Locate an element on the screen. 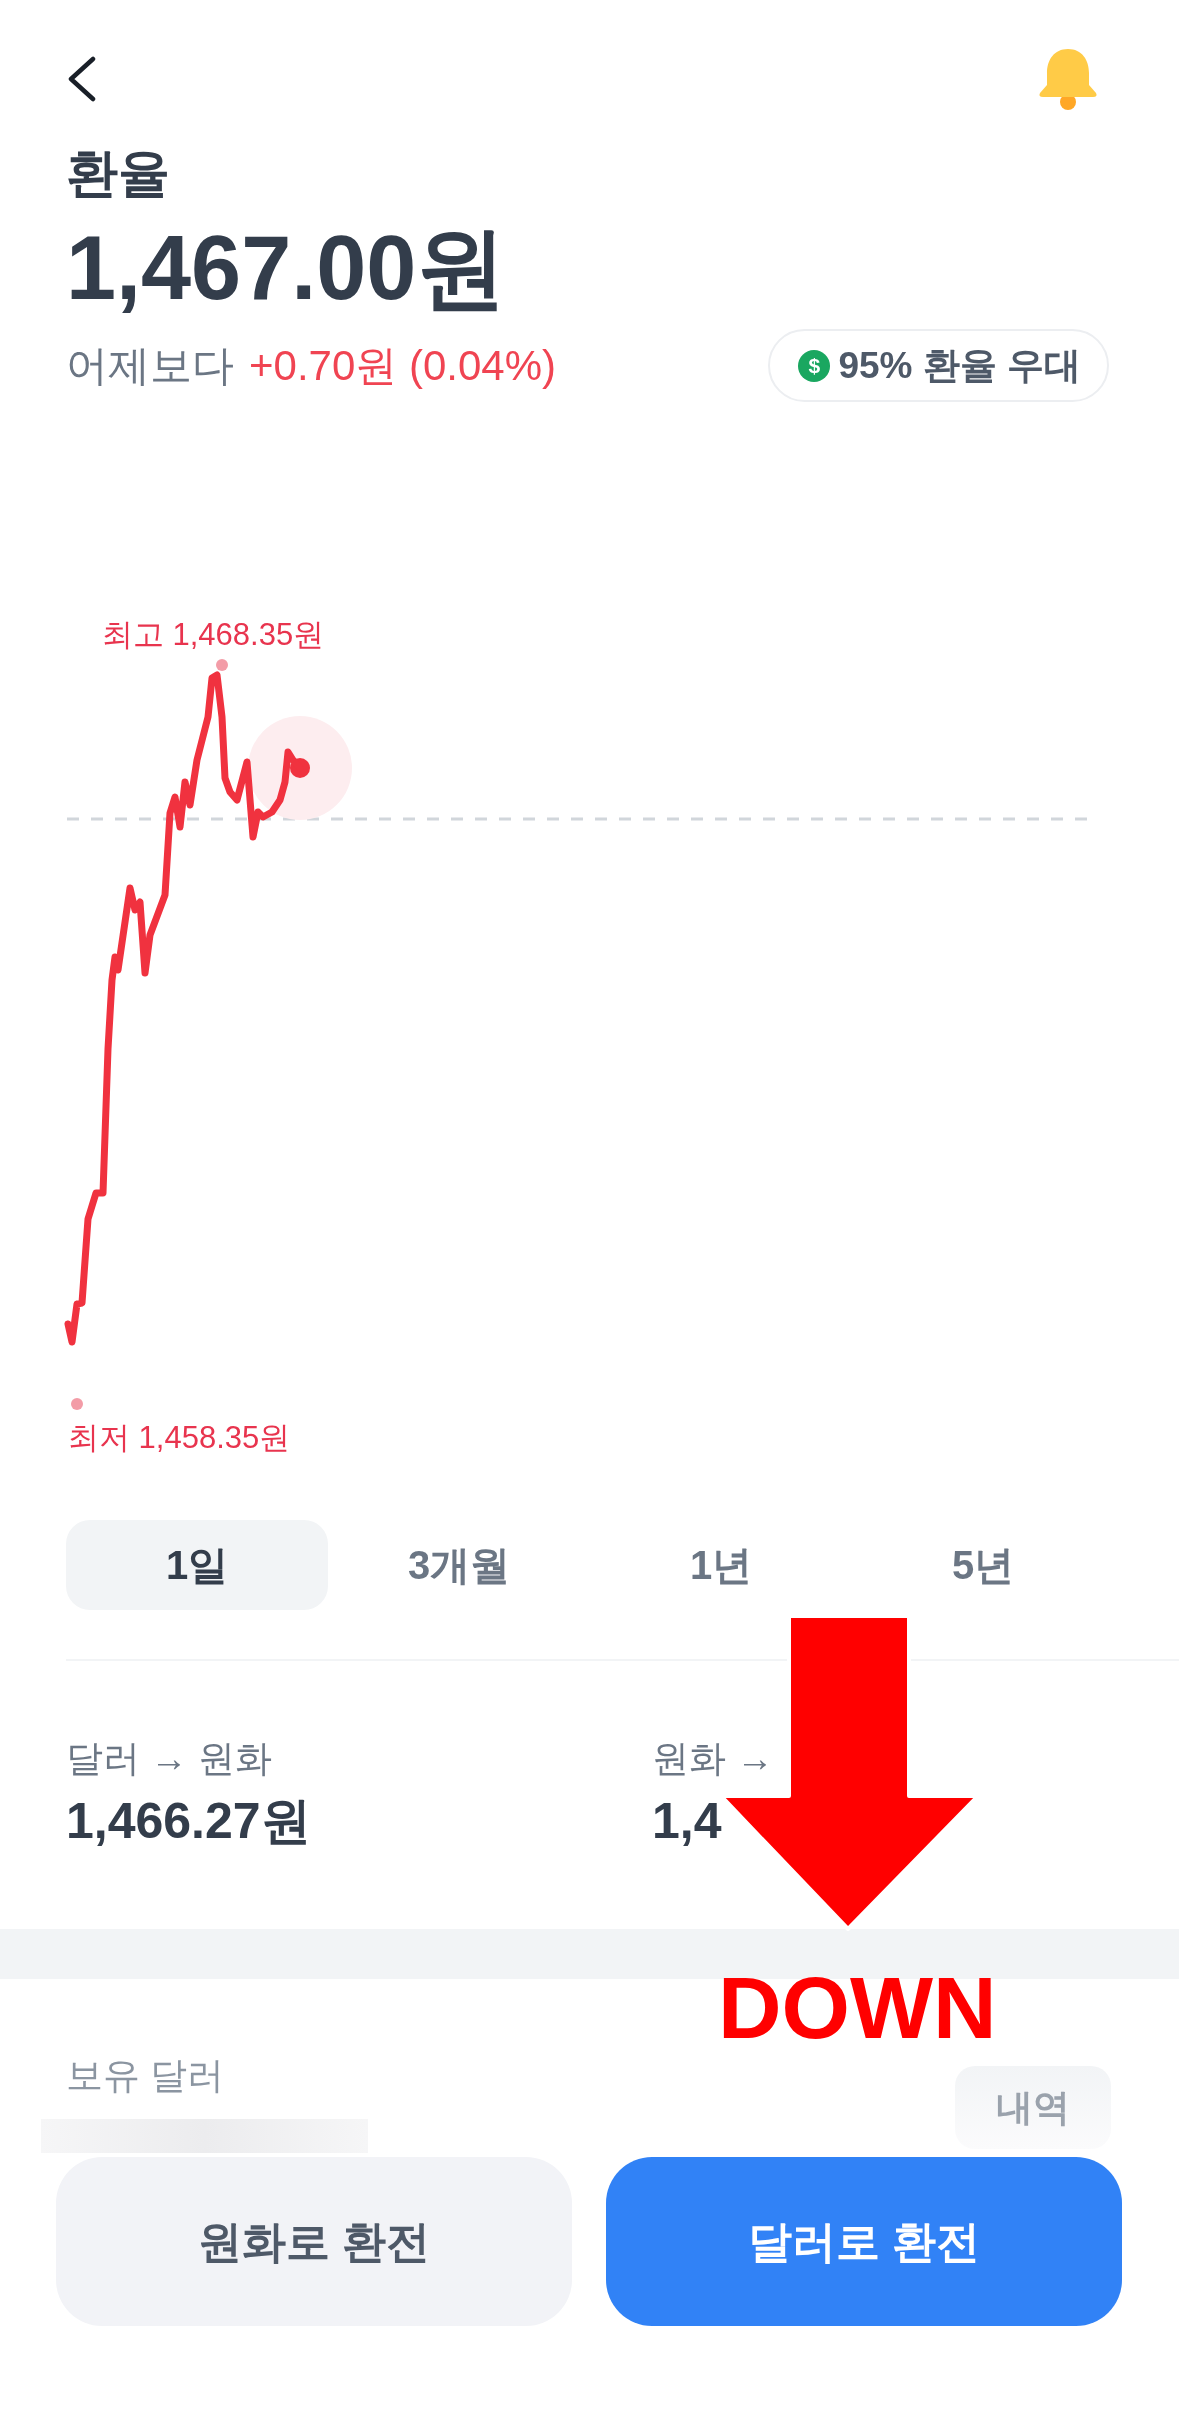  page-title: 환율 is located at coordinates (118, 173).